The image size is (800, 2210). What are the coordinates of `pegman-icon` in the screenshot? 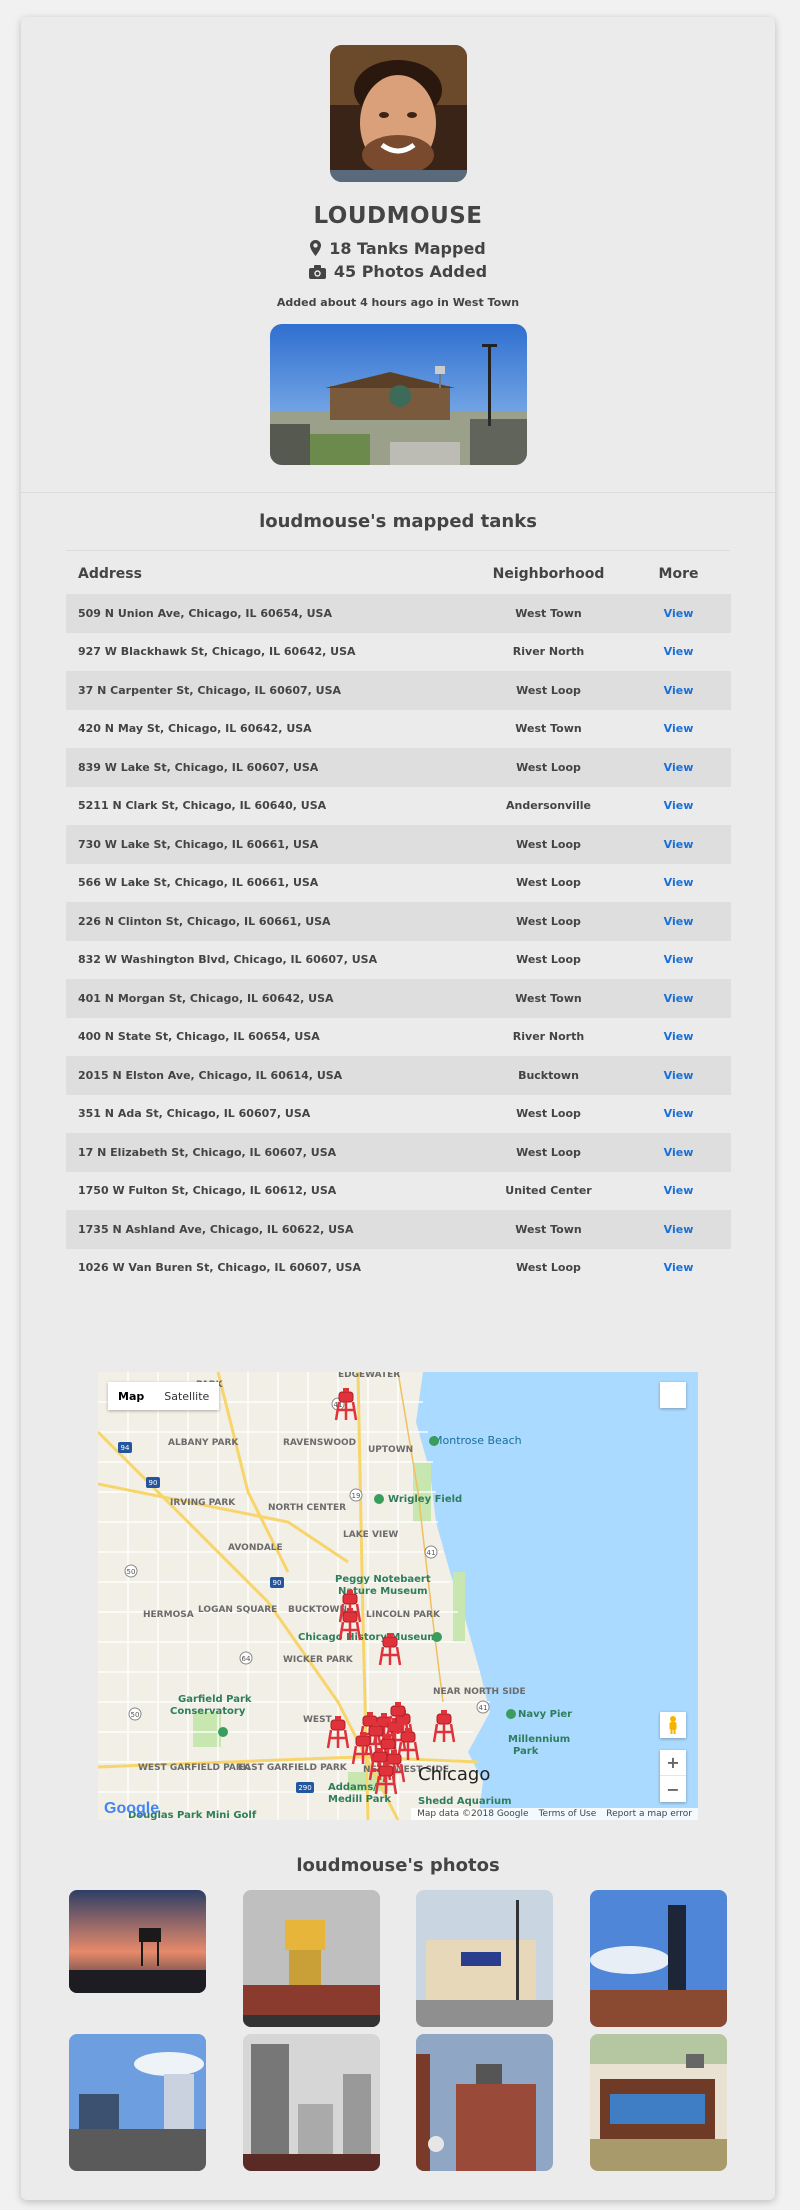 It's located at (673, 1725).